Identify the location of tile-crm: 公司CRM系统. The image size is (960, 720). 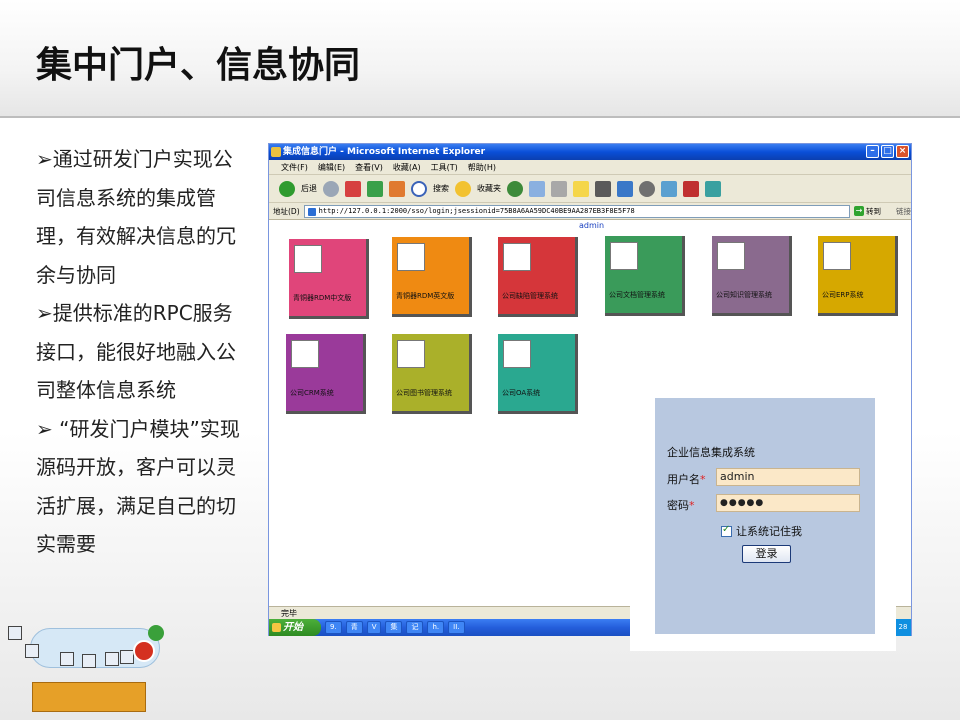
(326, 374).